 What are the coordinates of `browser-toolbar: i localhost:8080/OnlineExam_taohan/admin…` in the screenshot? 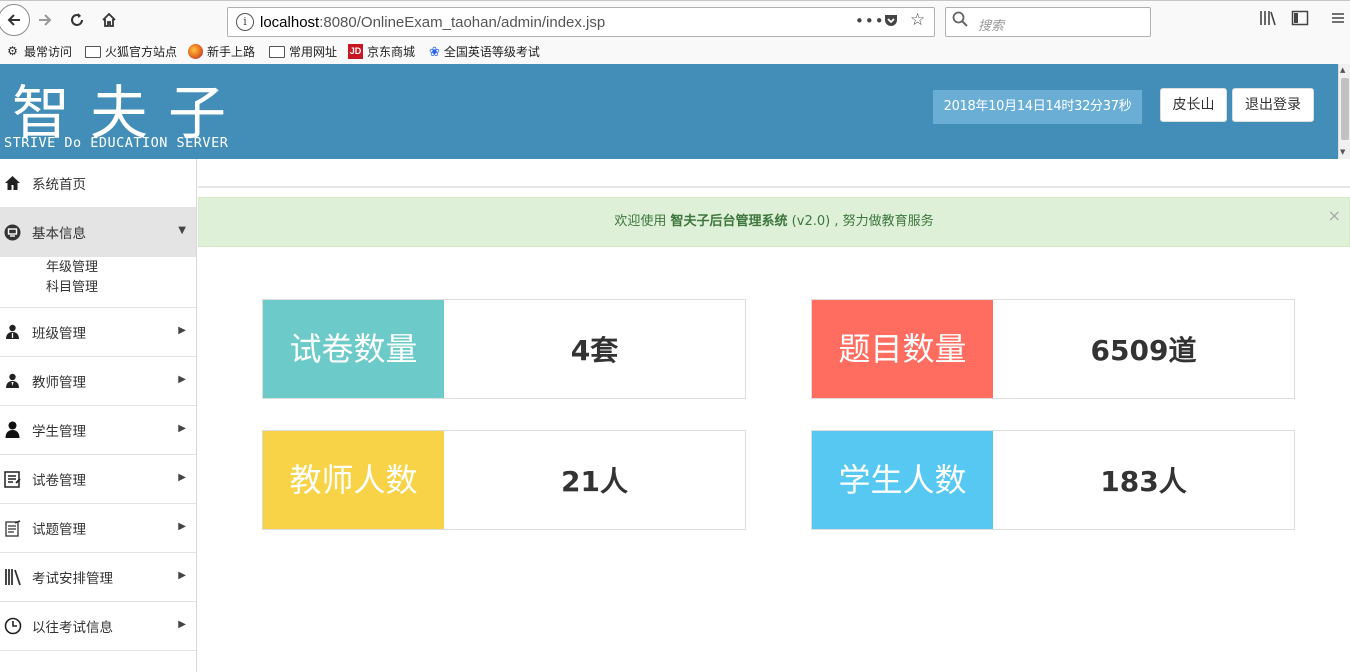 It's located at (675, 20).